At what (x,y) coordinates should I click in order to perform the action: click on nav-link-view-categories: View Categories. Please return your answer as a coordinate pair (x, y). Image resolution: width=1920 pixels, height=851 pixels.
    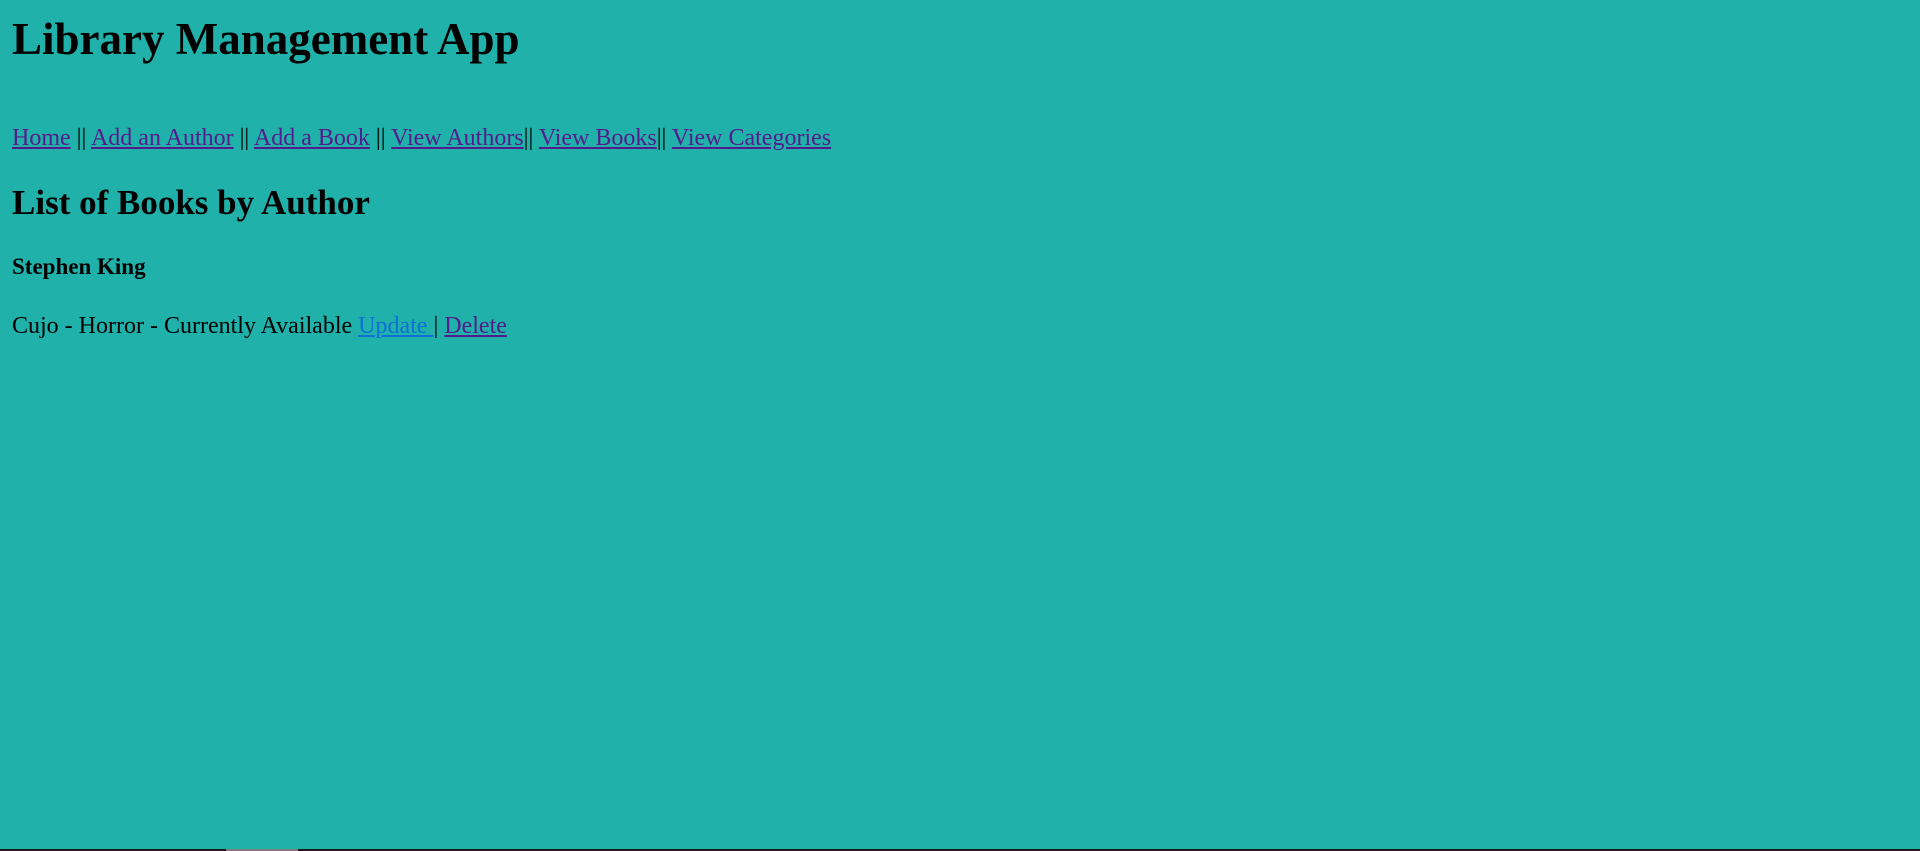
    Looking at the image, I should click on (751, 138).